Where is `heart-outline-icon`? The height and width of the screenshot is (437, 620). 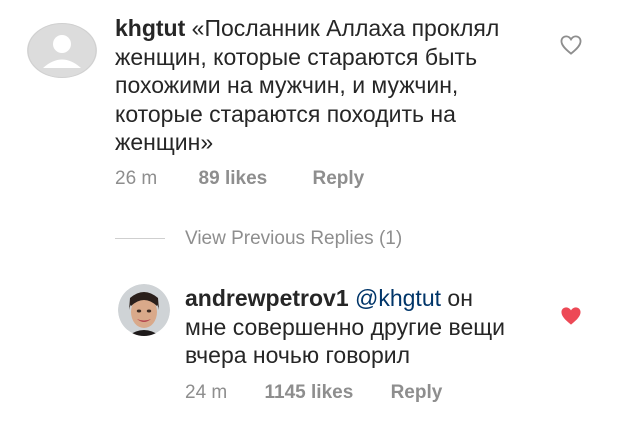
heart-outline-icon is located at coordinates (571, 45).